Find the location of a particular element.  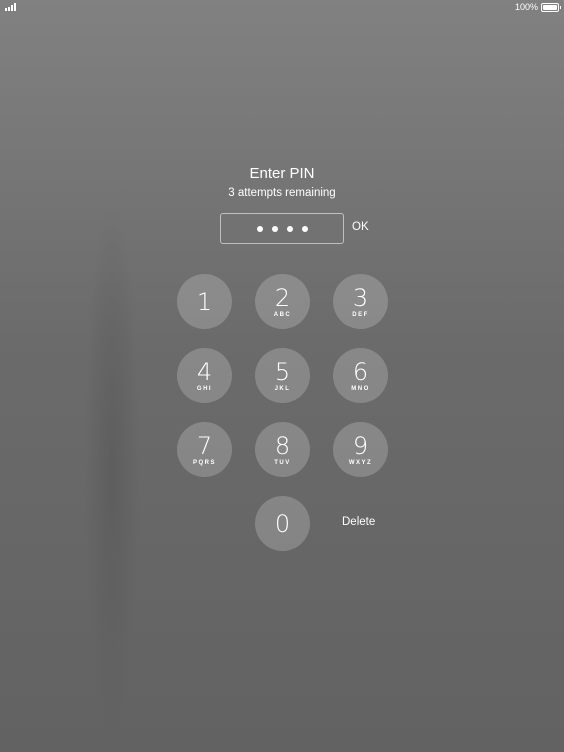

key-letters: WXYZ is located at coordinates (360, 462).